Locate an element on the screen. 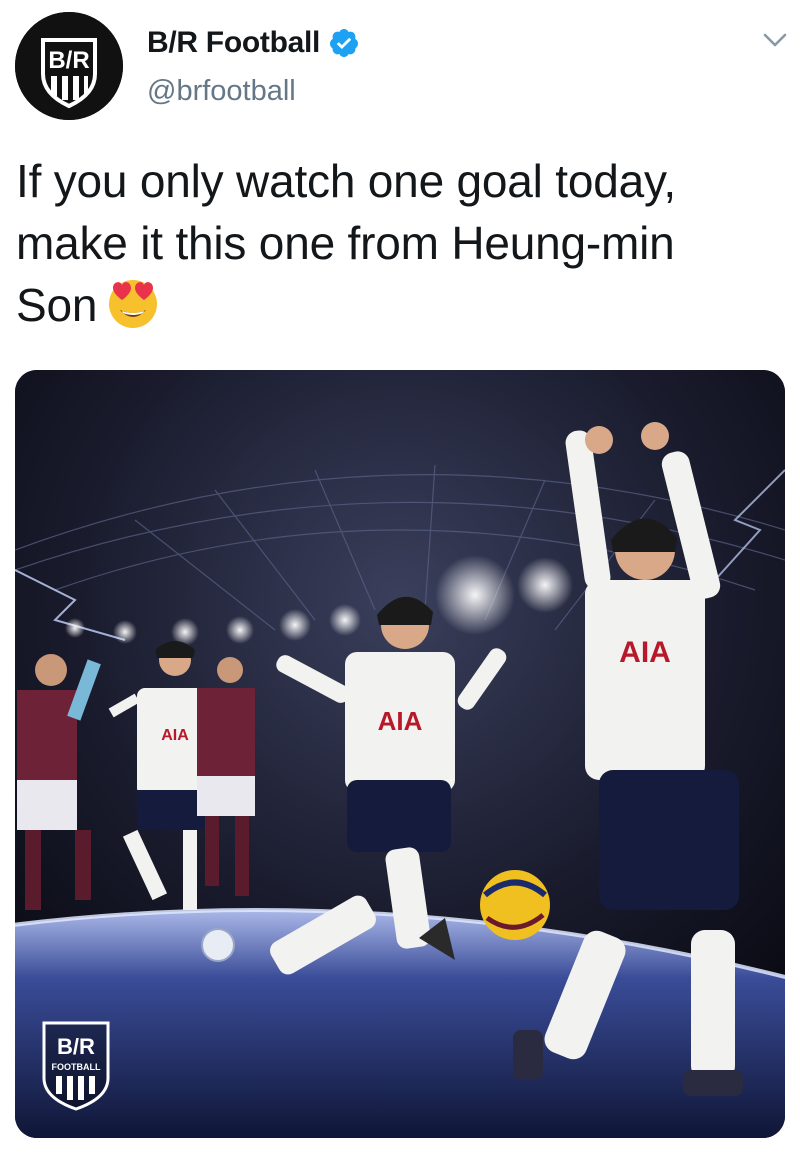  tweet-text-line: If you only watch one goal today, is located at coordinates (346, 181).